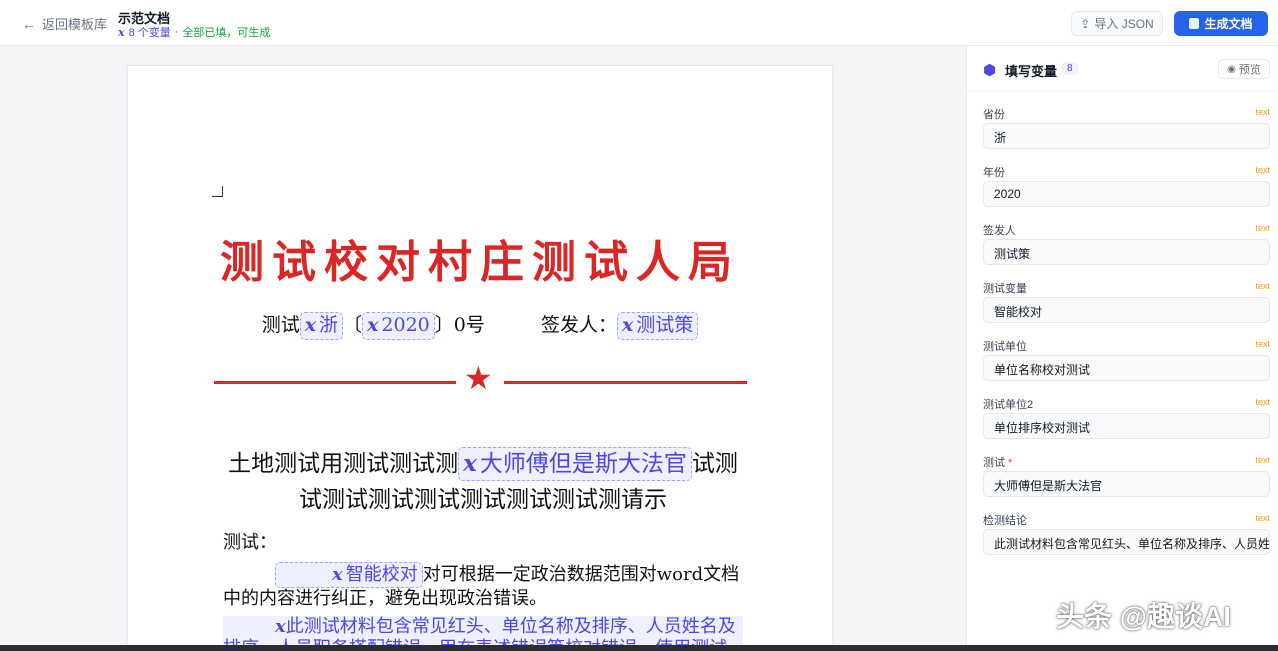 Image resolution: width=1278 pixels, height=651 pixels. I want to click on red-header-title: 测试校对村庄测试人局, so click(480, 262).